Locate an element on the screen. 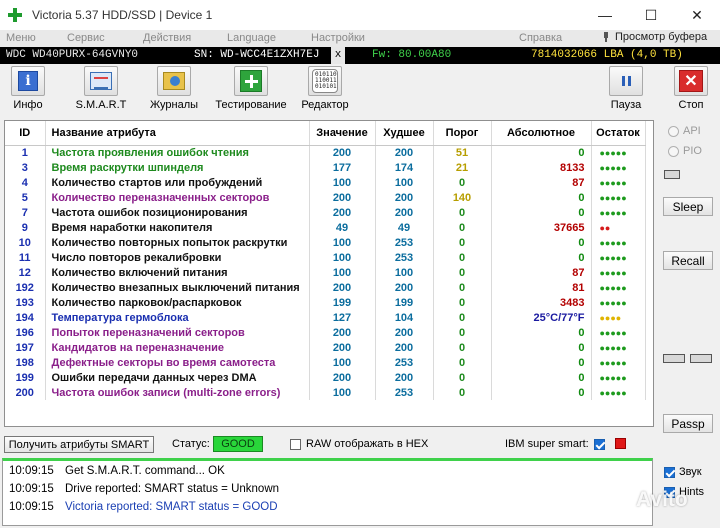 This screenshot has height=528, width=720. drive-model: WDC WD40PURX-64GVNY0 is located at coordinates (72, 55).